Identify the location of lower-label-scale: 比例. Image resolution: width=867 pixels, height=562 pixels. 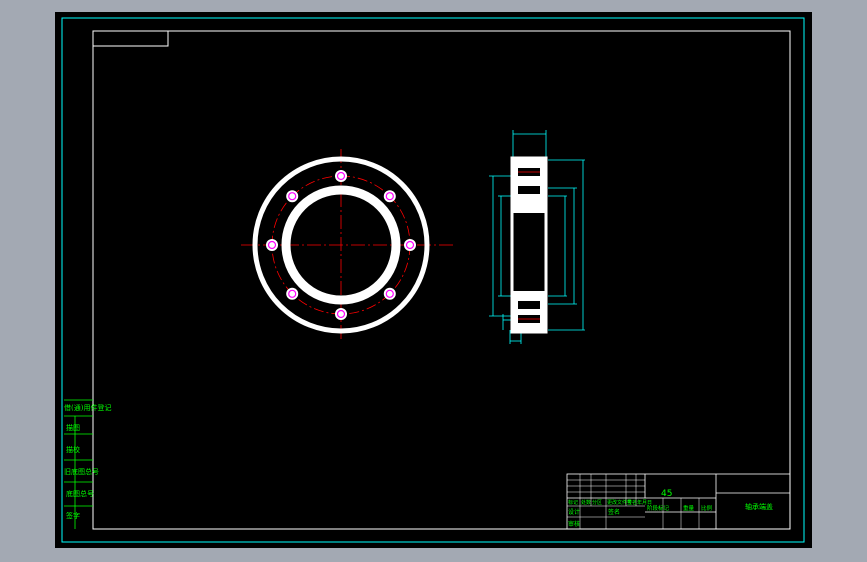
(707, 508).